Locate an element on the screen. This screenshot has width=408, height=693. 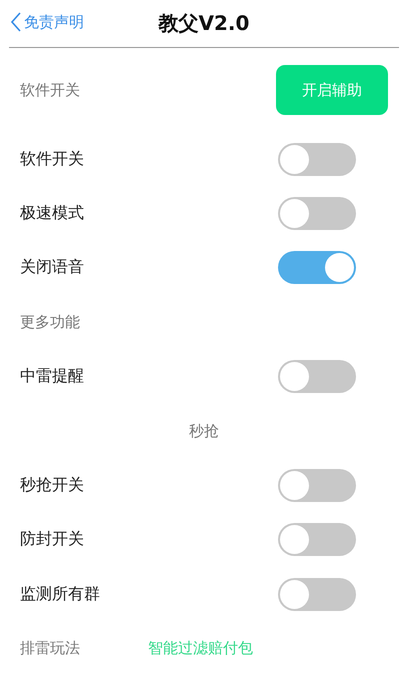
section-label: 秒抢 is located at coordinates (204, 431).